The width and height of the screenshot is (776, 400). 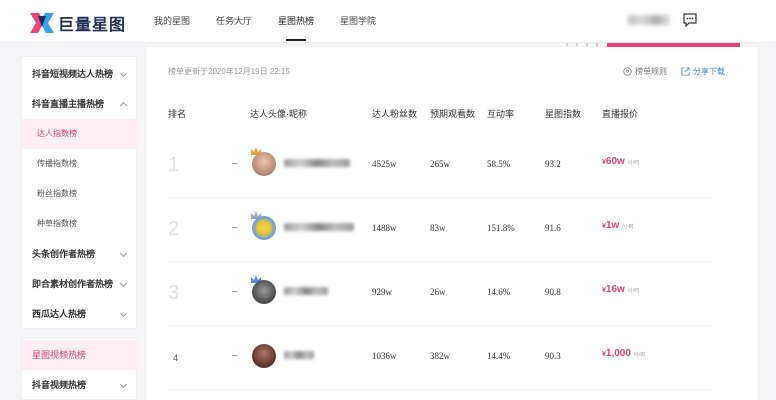 I want to click on table-row: 4 – 1036w 382w 14.4% 90.3 ¥1,000/小时, so click(x=440, y=358).